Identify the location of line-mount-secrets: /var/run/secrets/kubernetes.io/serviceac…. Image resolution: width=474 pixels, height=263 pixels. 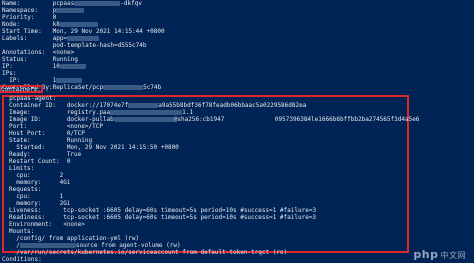
(148, 252).